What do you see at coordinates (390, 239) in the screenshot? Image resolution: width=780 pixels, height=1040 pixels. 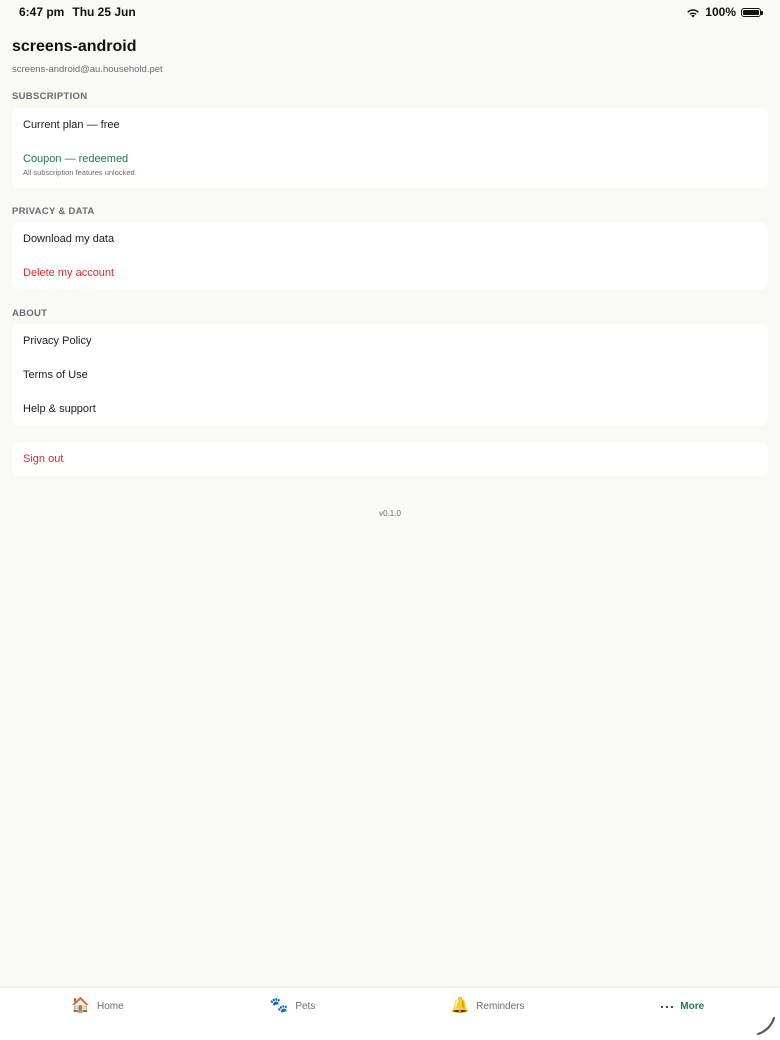 I see `download-data-row: Download my data` at bounding box center [390, 239].